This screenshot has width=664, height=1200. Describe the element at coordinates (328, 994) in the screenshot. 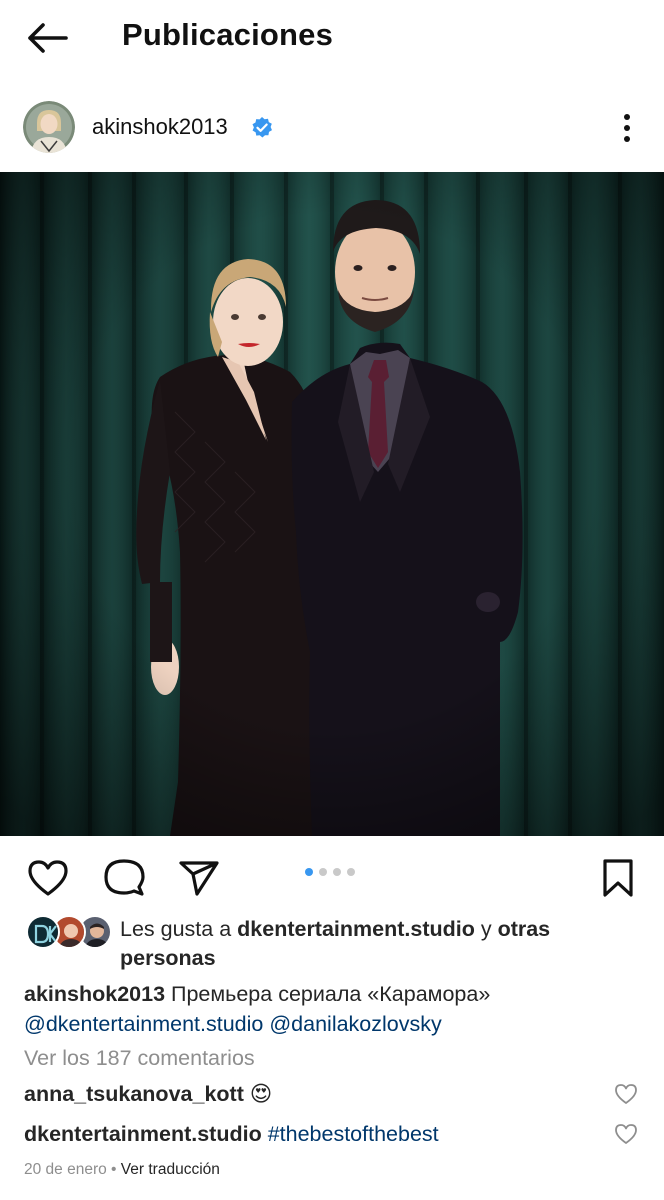

I see `caption-text: Премьера сериала «Карамора»` at that location.